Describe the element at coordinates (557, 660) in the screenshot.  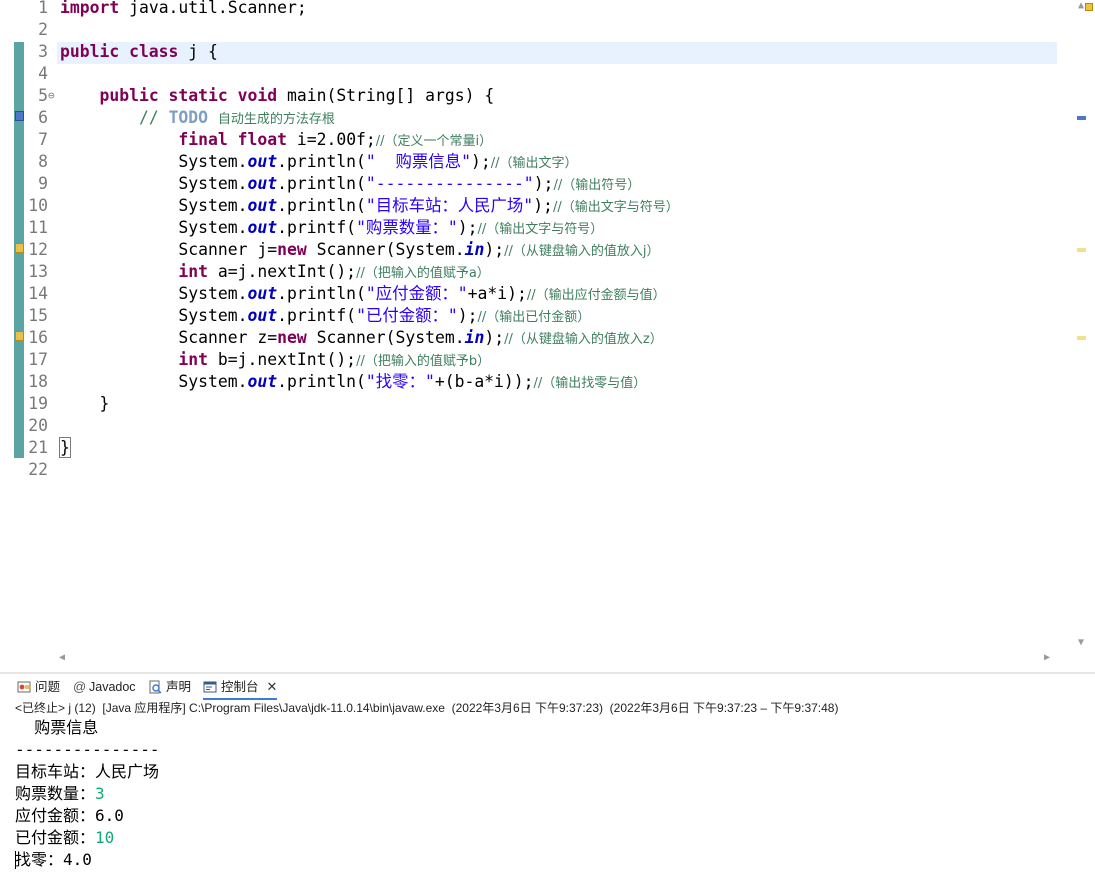
I see `horizontal-scrollbar: ◀ ▶` at that location.